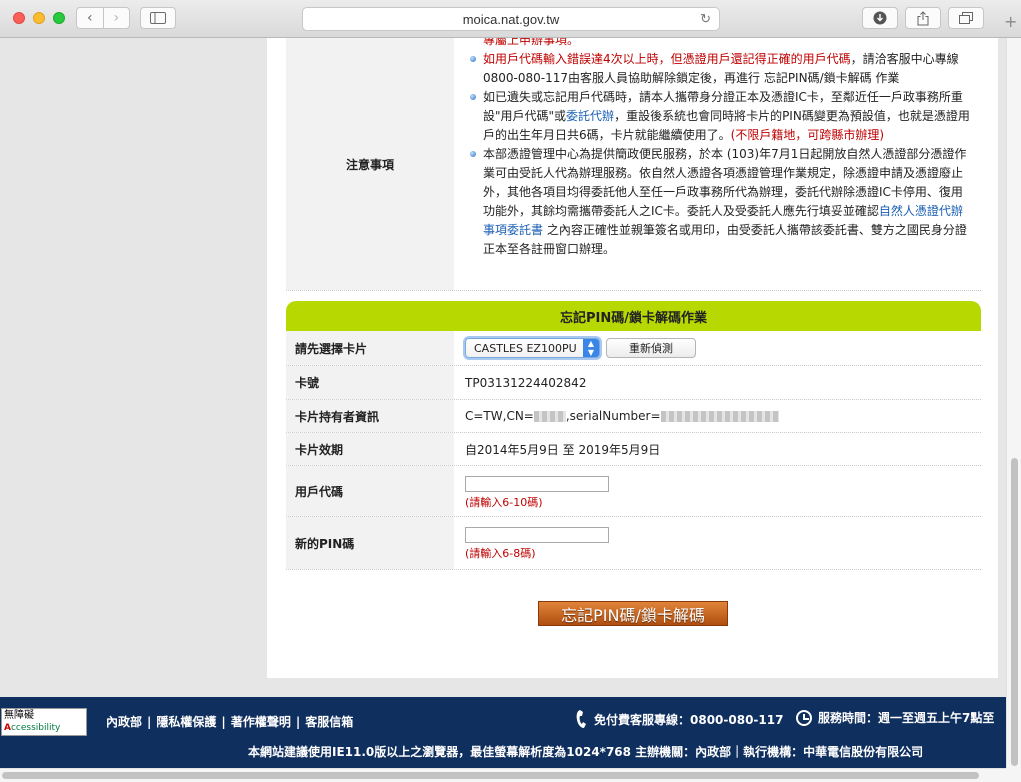 This screenshot has height=782, width=1021. What do you see at coordinates (537, 544) in the screenshot?
I see `new-pin-field-group: (請輸入6-8碼)` at bounding box center [537, 544].